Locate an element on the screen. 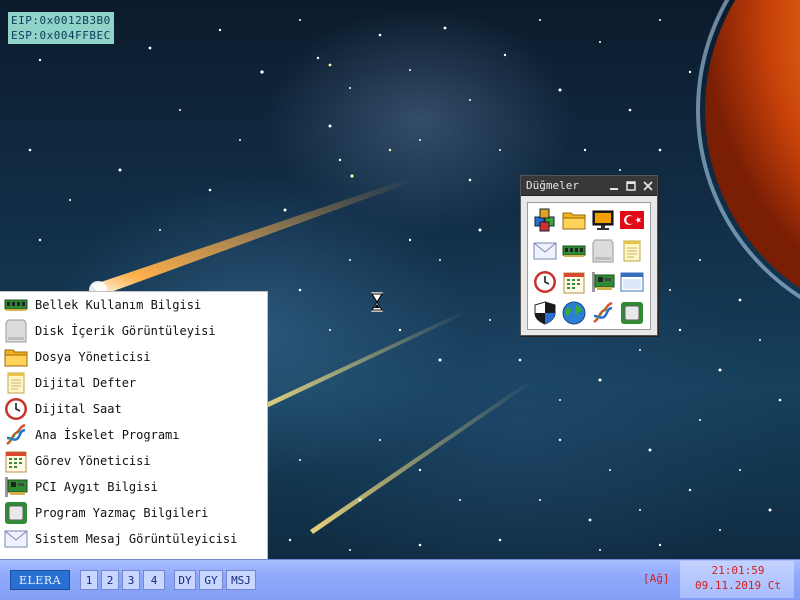 This screenshot has height=600, width=800. menu-item-disk-viewer: Disk İçerik Görüntüleyisi is located at coordinates (133, 331).